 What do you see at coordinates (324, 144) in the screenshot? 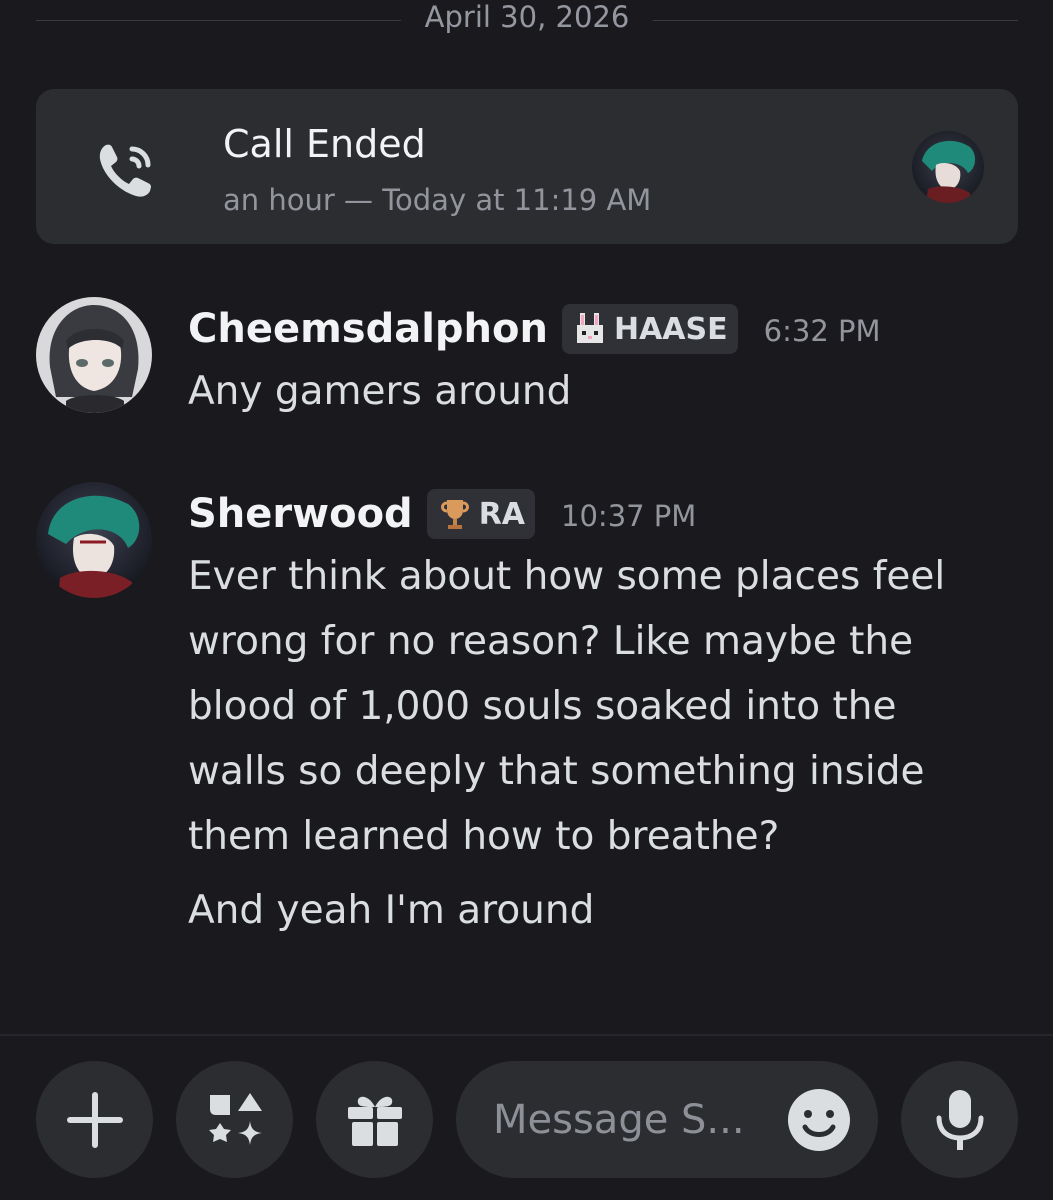
I see `call-title: Call Ended` at bounding box center [324, 144].